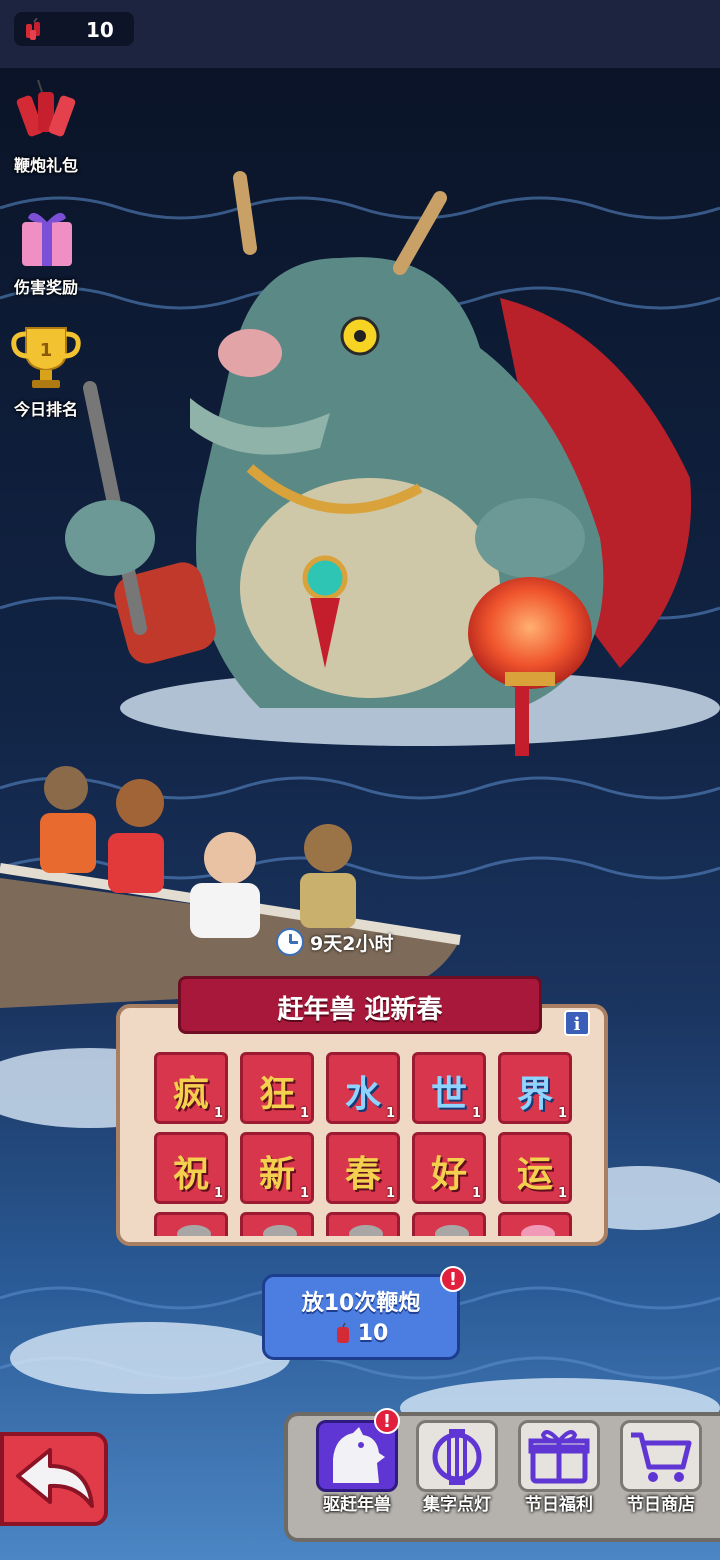 Image resolution: width=720 pixels, height=1560 pixels. What do you see at coordinates (577, 1023) in the screenshot?
I see `info-button: i` at bounding box center [577, 1023].